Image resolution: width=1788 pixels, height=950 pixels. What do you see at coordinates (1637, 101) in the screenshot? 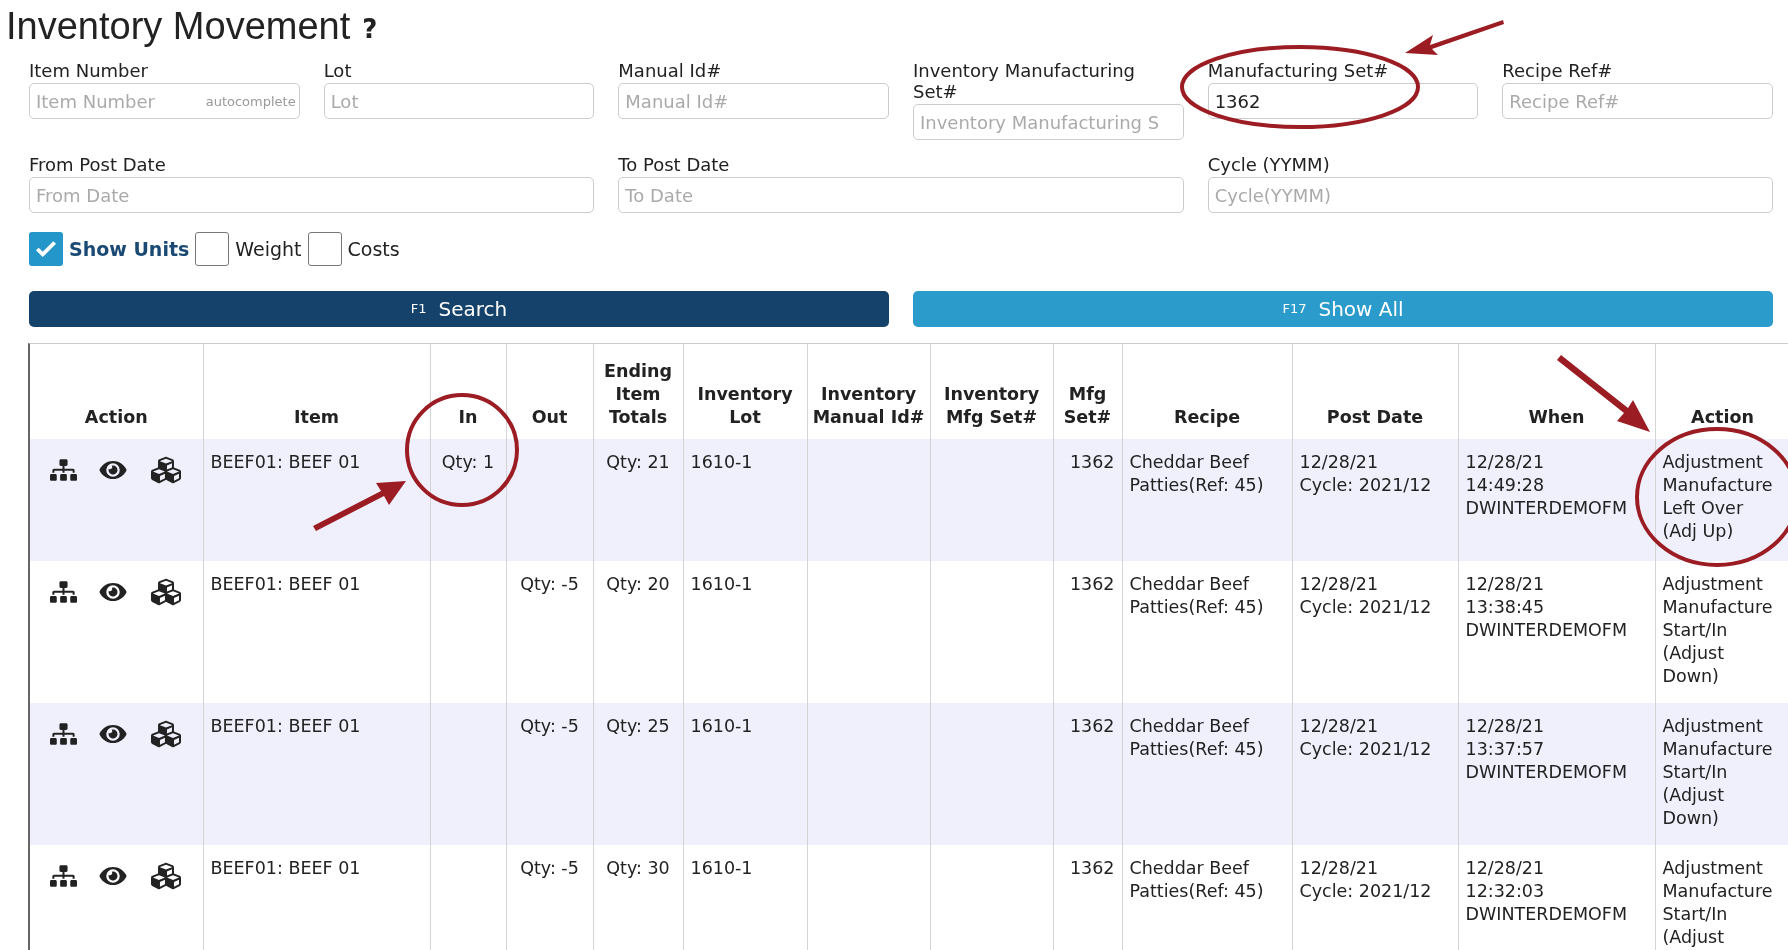
I see `input-field: Recipe Ref#` at bounding box center [1637, 101].